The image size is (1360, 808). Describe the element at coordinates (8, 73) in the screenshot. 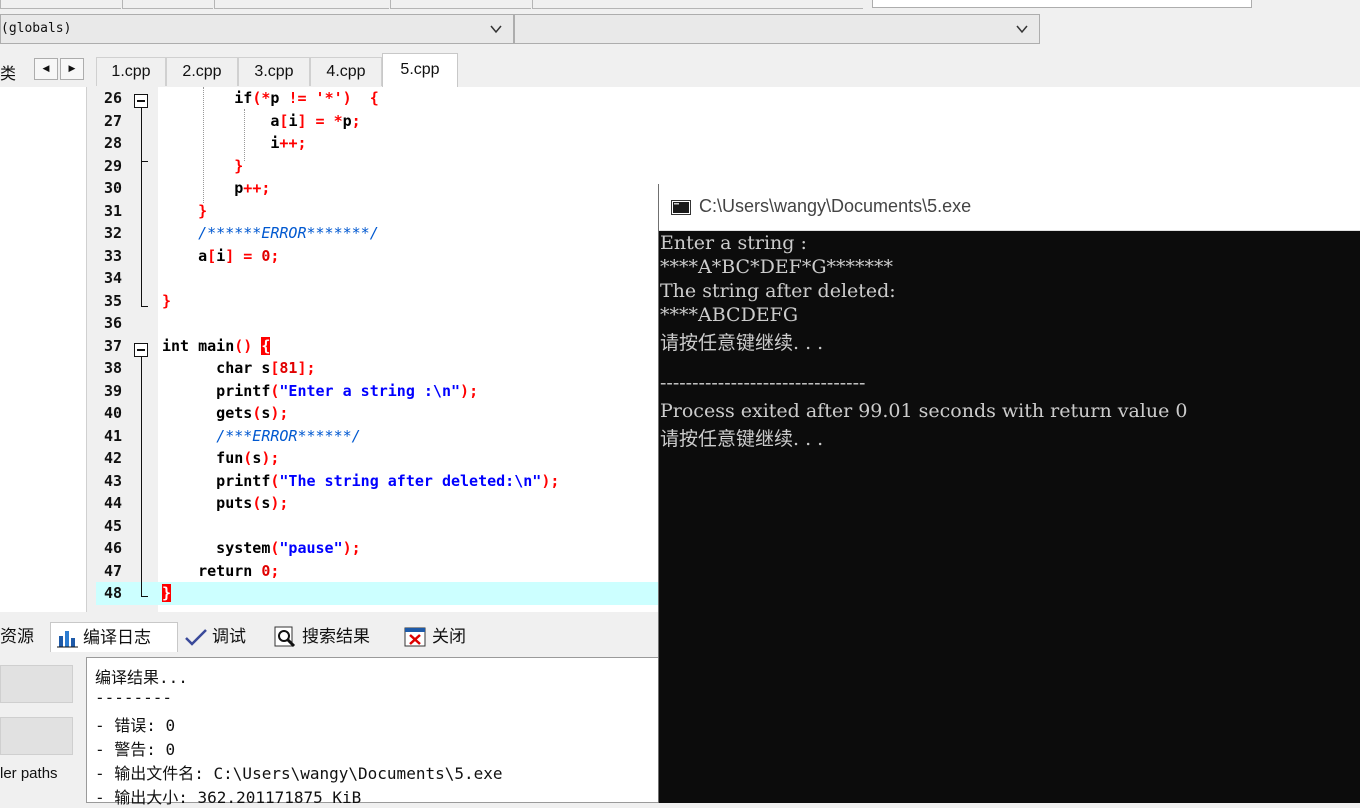

I see `class-panel-label: 类` at that location.